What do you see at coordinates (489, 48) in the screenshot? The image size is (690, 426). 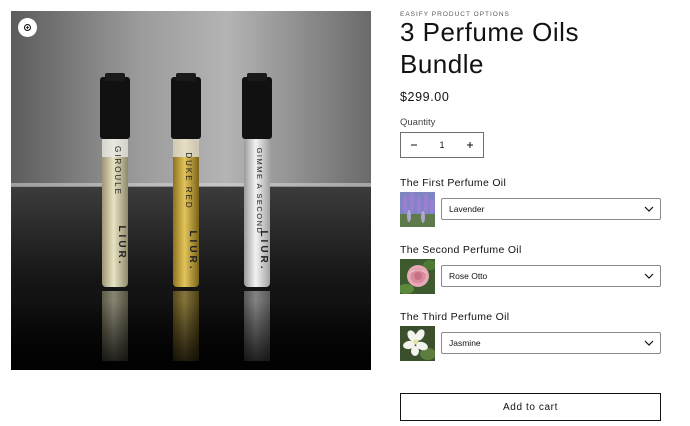 I see `product-title: 3 Perfume Oils Bundle` at bounding box center [489, 48].